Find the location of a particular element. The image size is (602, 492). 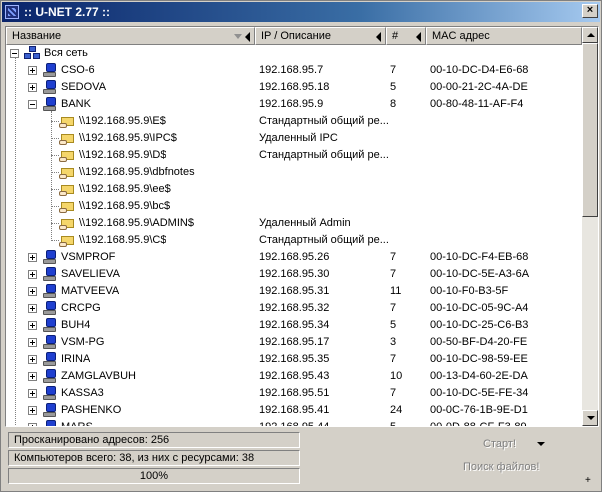

start-button: Старт! is located at coordinates (499, 444).